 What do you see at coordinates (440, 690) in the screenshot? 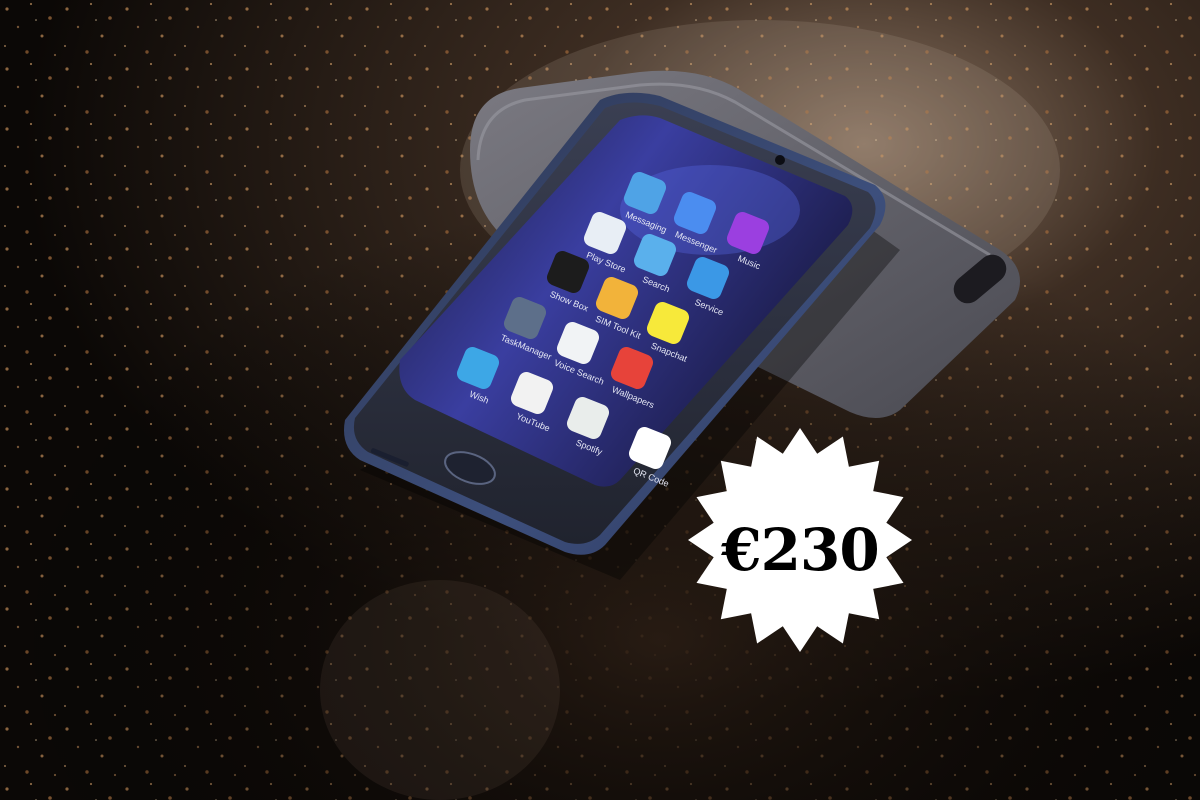
I see `light-reflection` at bounding box center [440, 690].